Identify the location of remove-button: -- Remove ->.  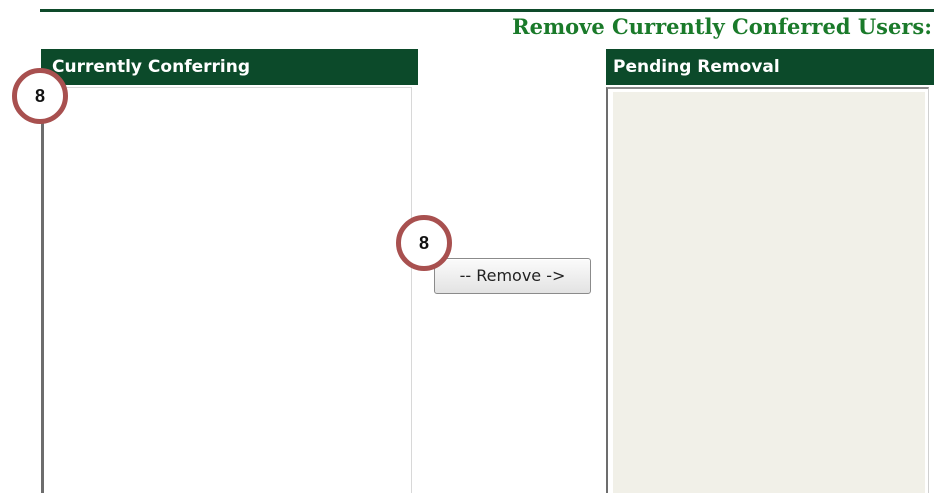
(512, 276).